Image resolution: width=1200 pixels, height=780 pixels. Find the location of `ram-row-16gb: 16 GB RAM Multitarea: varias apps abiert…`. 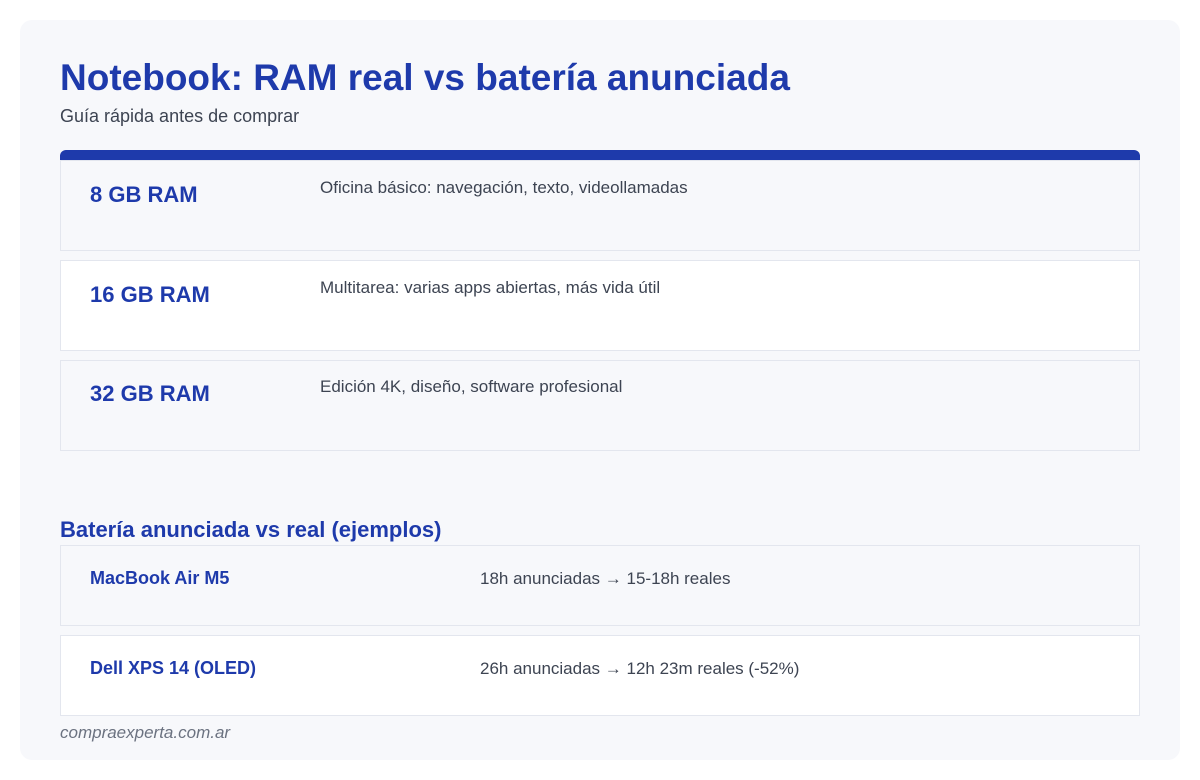

ram-row-16gb: 16 GB RAM Multitarea: varias apps abiert… is located at coordinates (600, 305).